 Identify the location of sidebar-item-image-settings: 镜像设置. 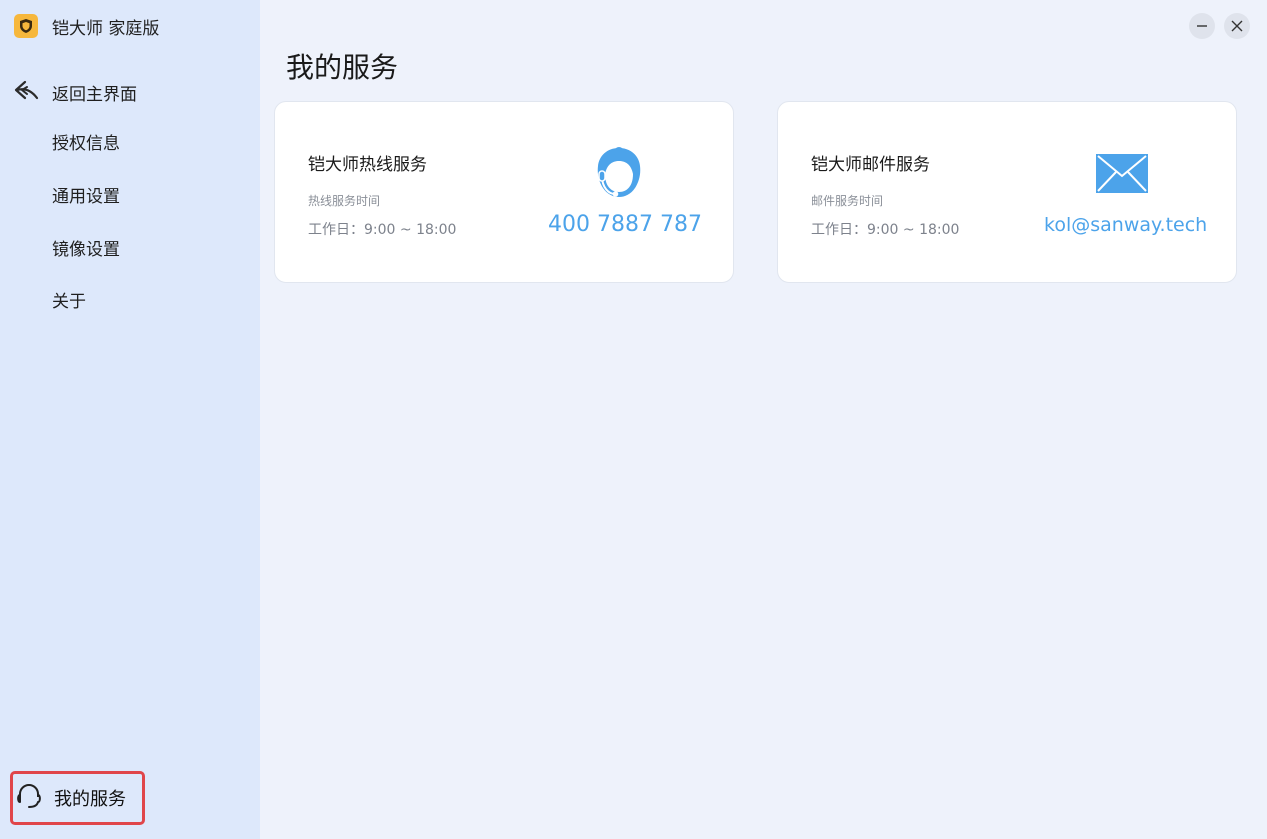
(86, 250).